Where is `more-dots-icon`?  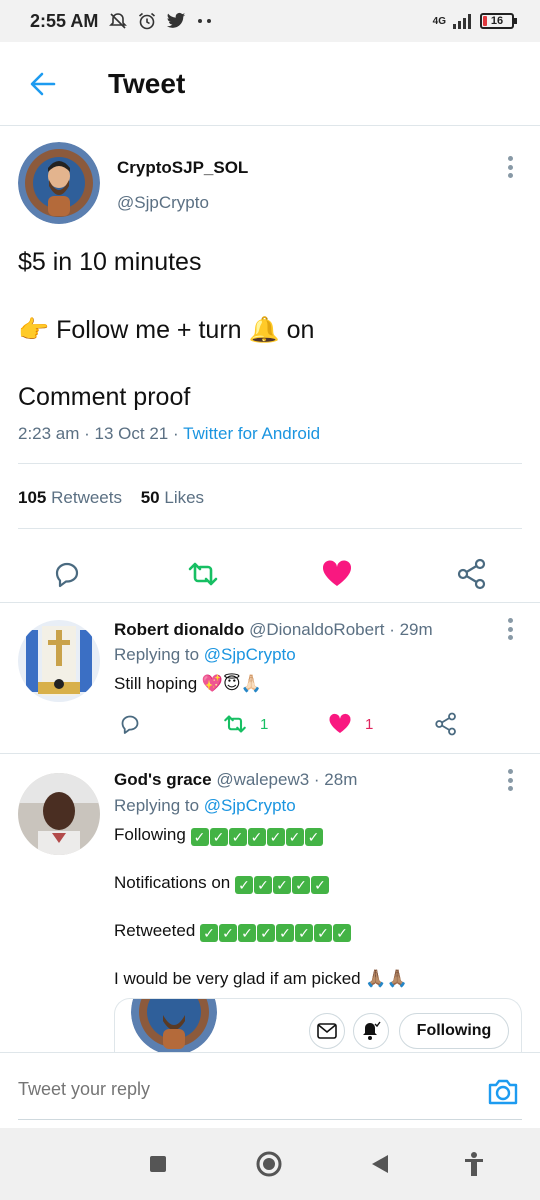 more-dots-icon is located at coordinates (205, 21).